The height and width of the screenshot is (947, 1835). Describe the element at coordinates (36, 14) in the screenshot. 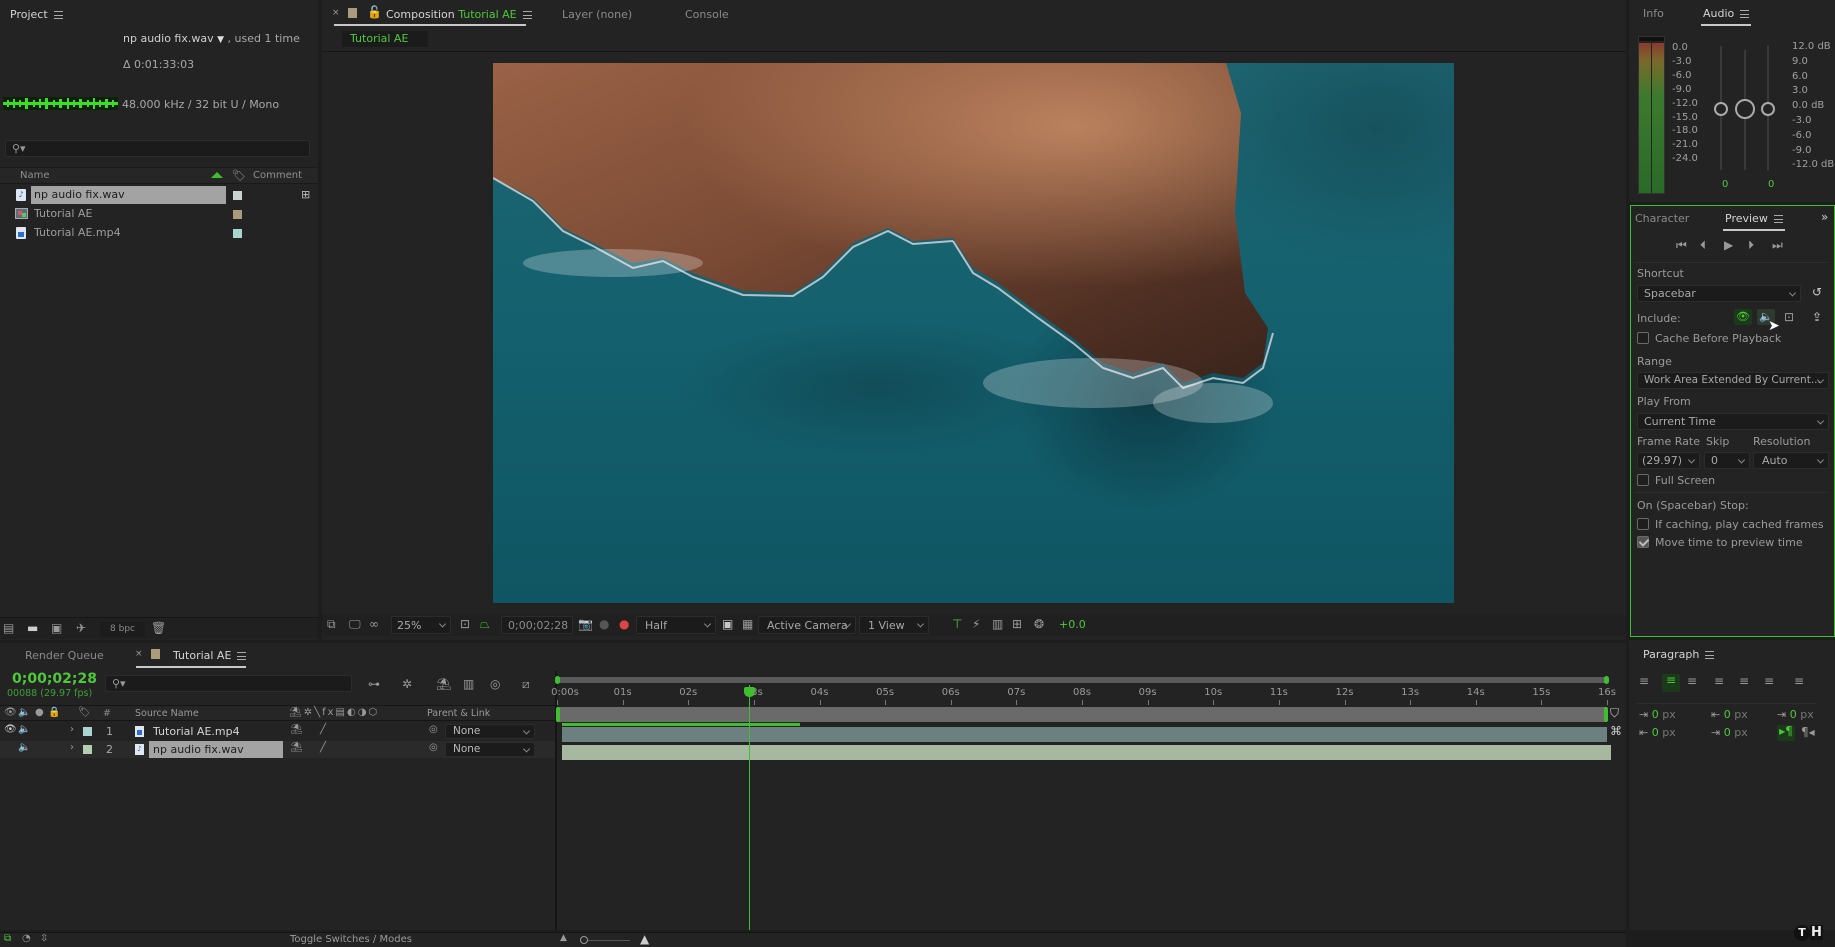

I see `project-tab: Project` at that location.